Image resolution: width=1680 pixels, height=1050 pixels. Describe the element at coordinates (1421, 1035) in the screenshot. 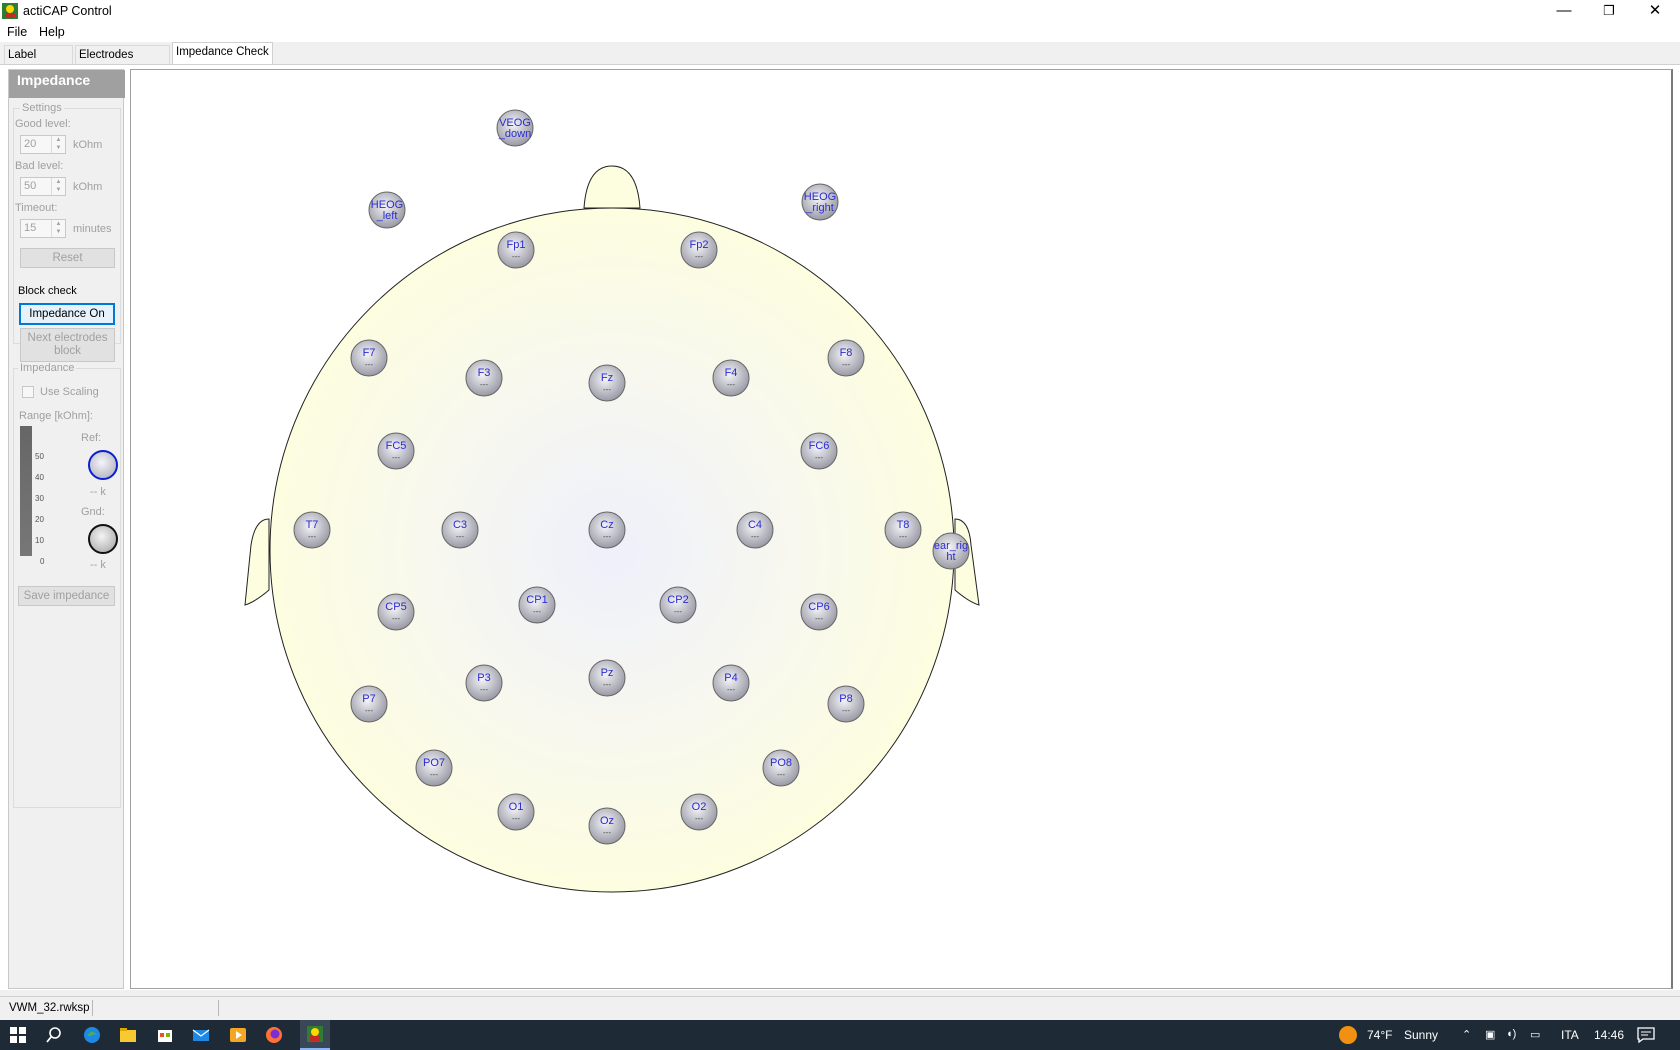

I see `weather-text: Sunny` at that location.